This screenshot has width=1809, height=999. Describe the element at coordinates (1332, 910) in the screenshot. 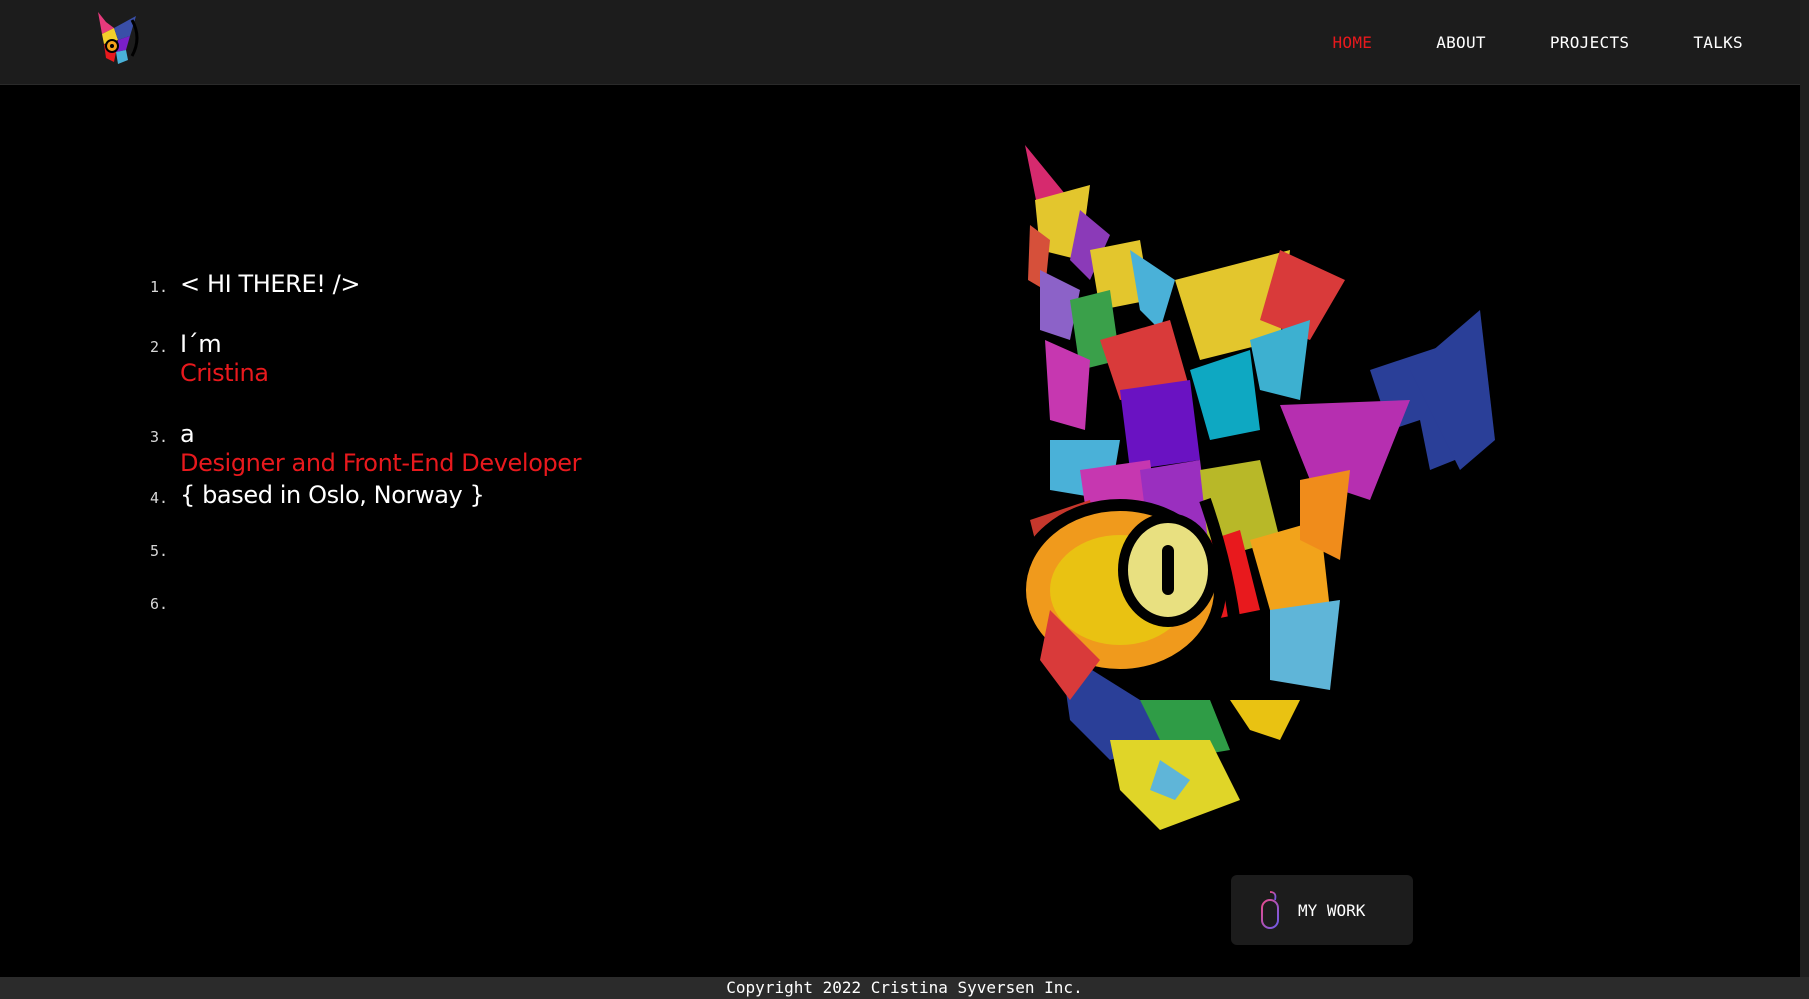

I see `my-work-label: MY WORK` at that location.